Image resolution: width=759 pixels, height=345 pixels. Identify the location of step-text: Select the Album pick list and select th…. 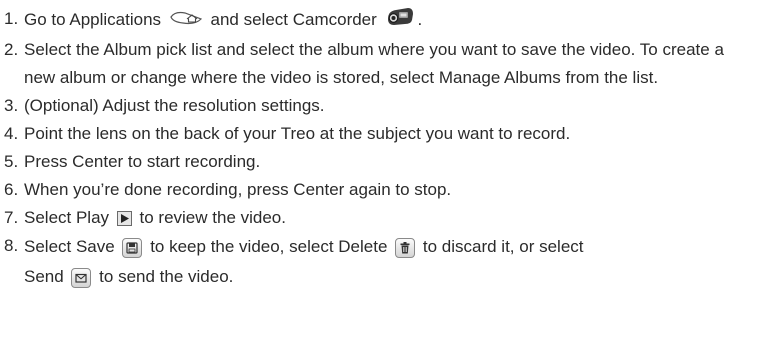
(374, 63).